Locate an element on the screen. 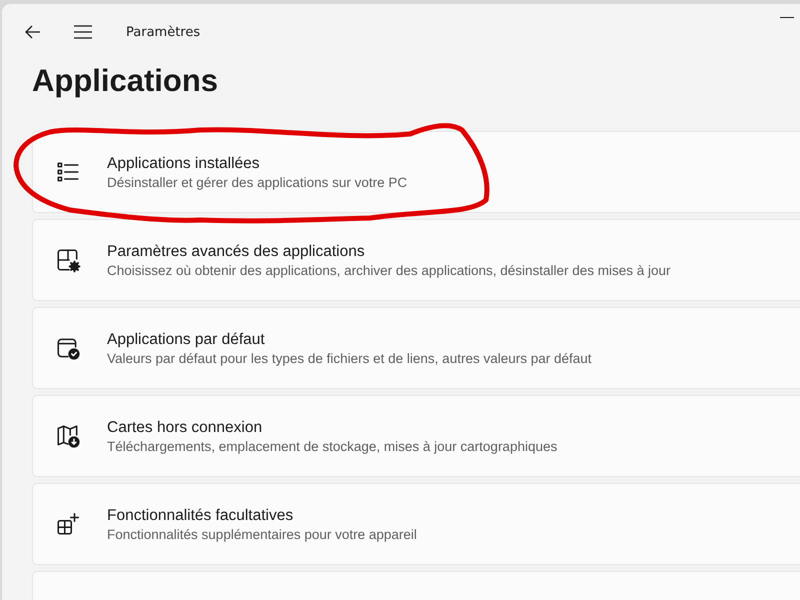 This screenshot has height=600, width=800. card-title: Applications installées is located at coordinates (184, 163).